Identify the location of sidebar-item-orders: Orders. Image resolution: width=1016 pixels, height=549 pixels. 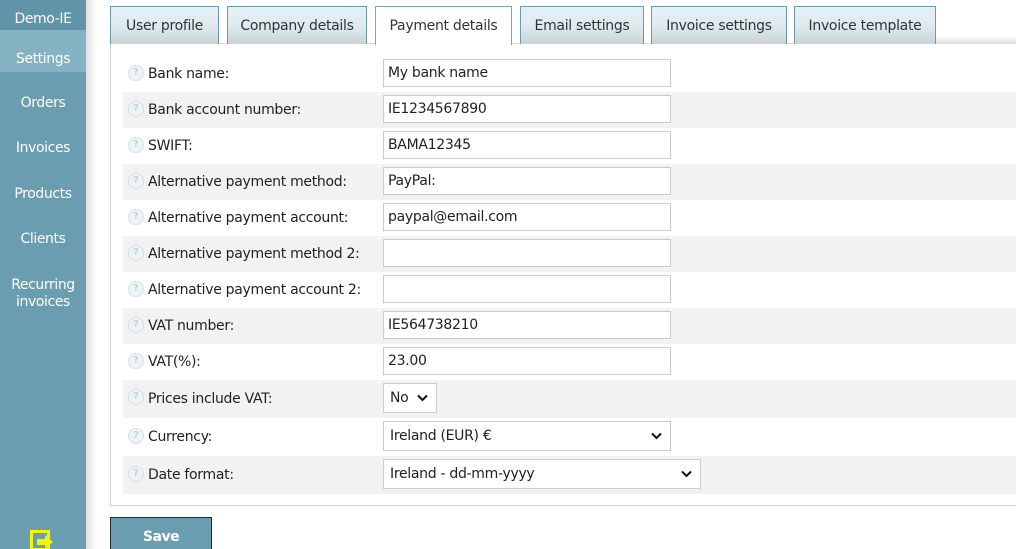
(43, 103).